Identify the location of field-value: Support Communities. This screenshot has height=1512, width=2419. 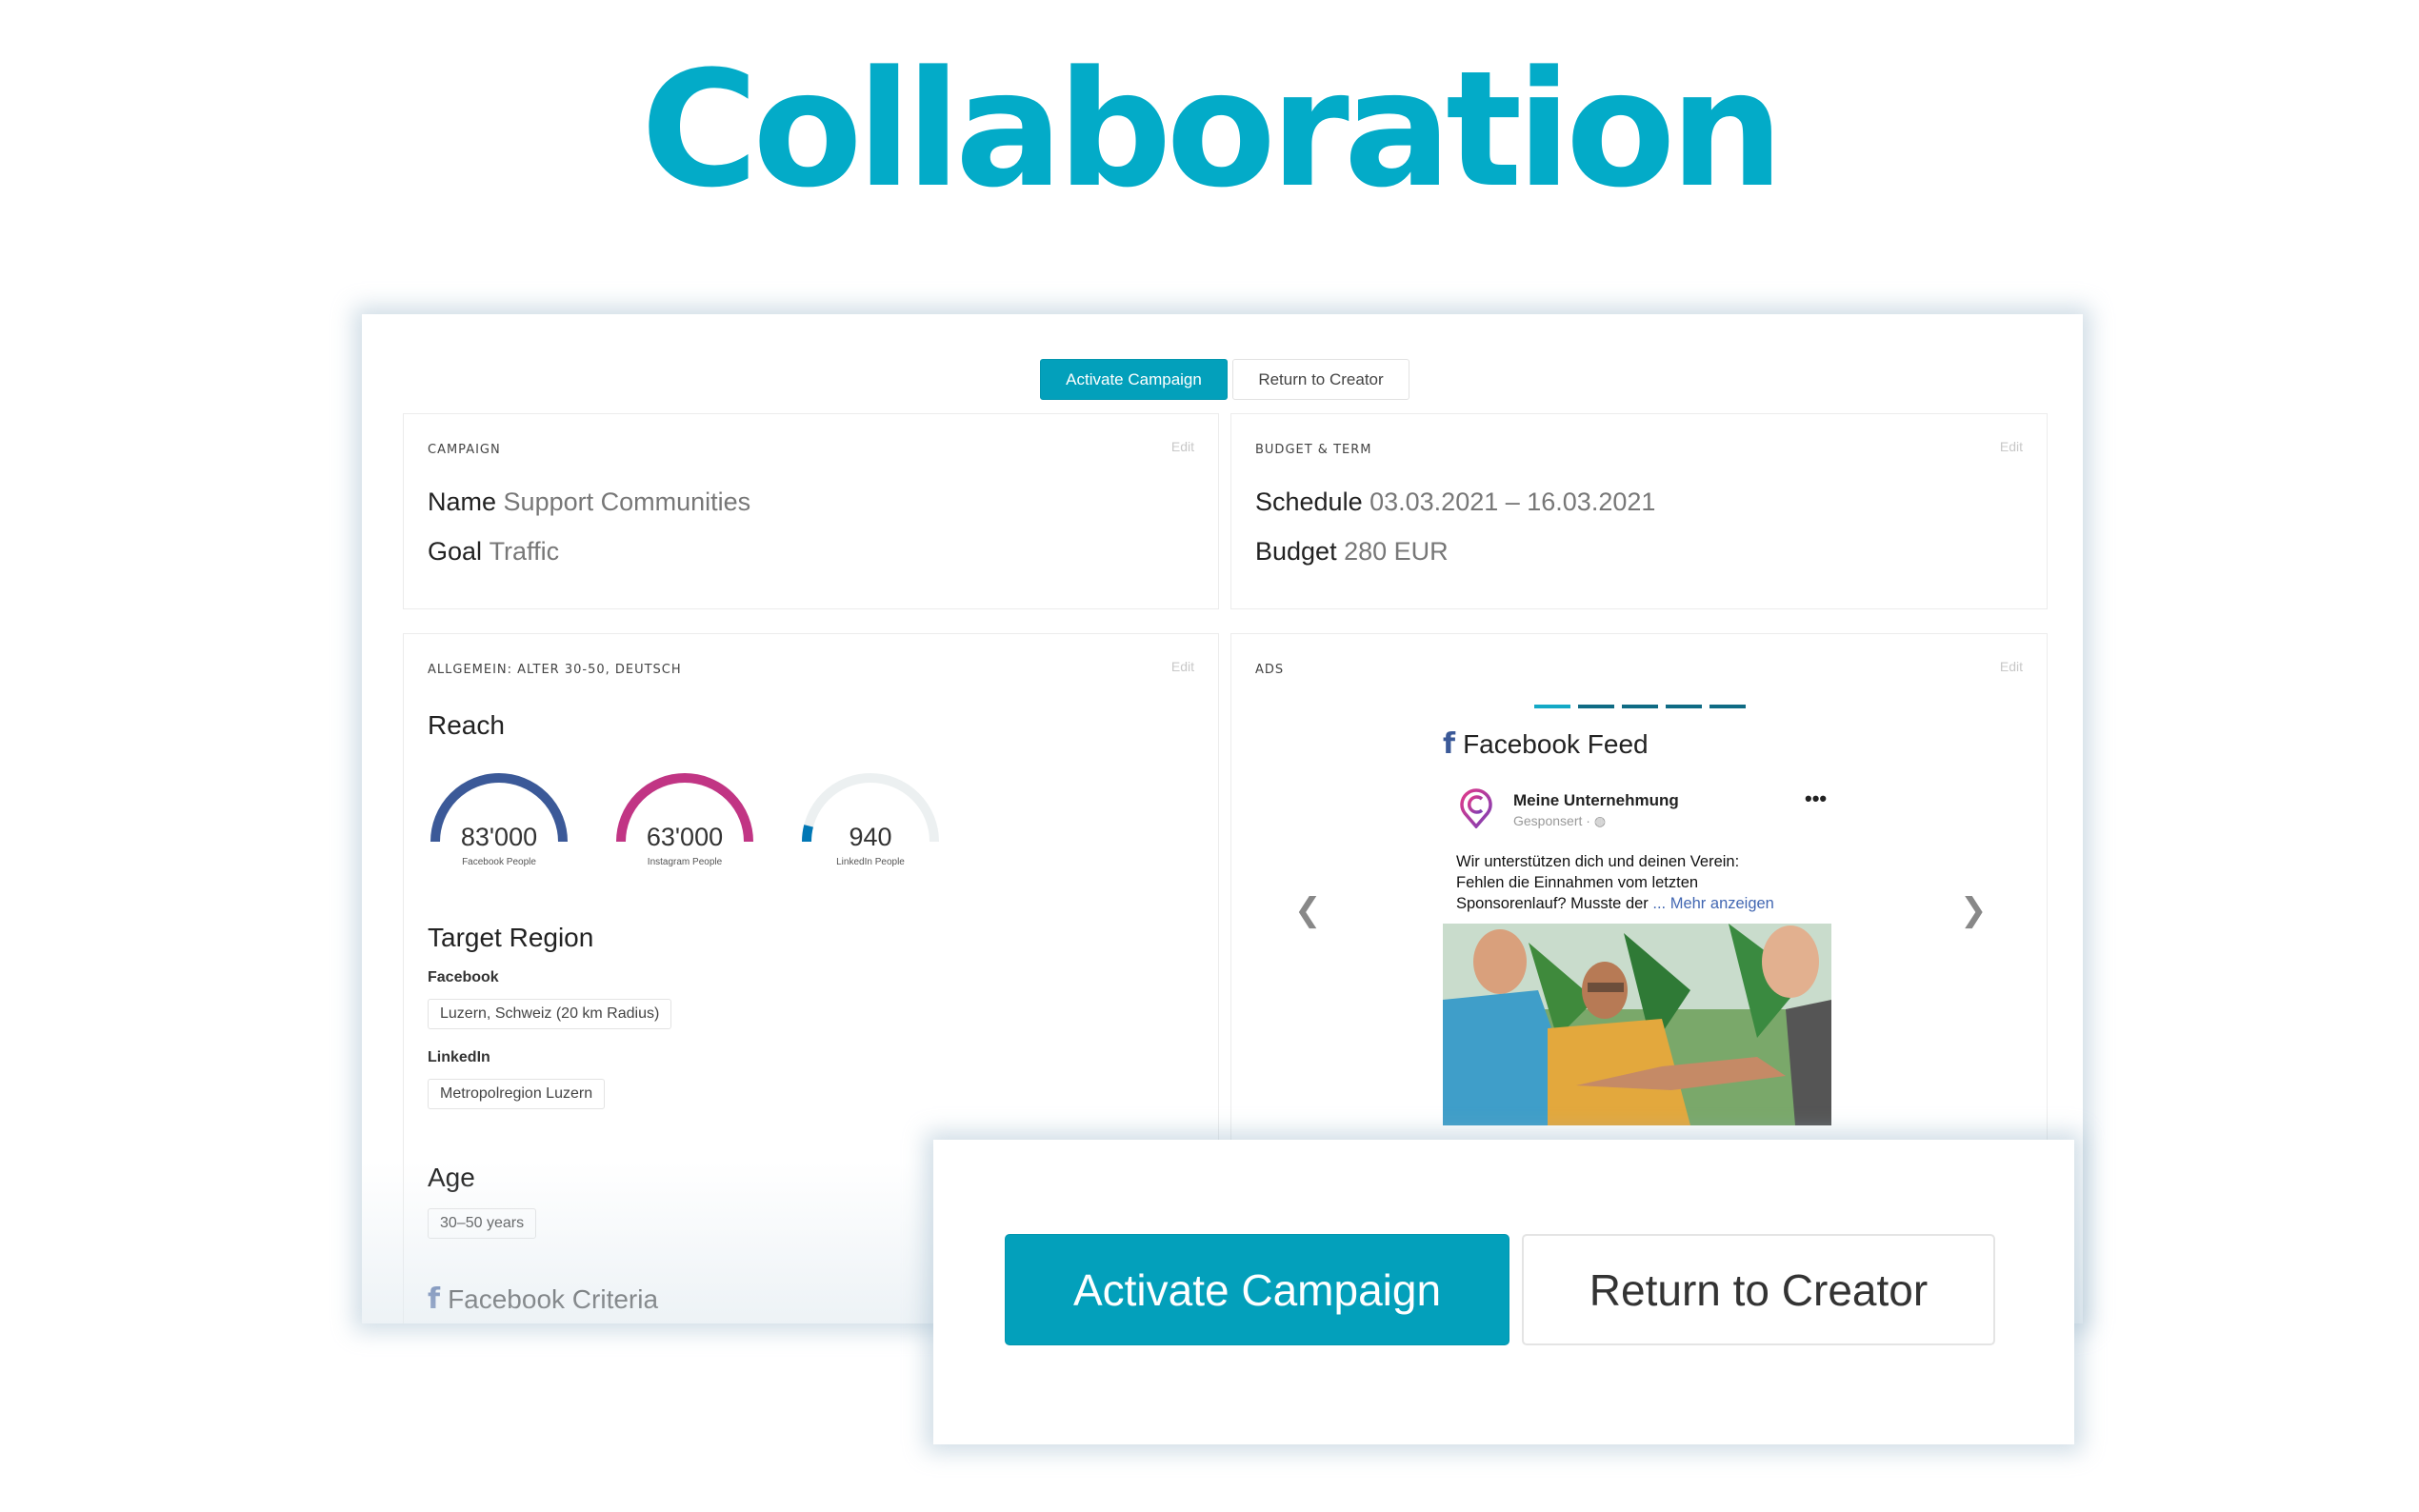
(627, 501).